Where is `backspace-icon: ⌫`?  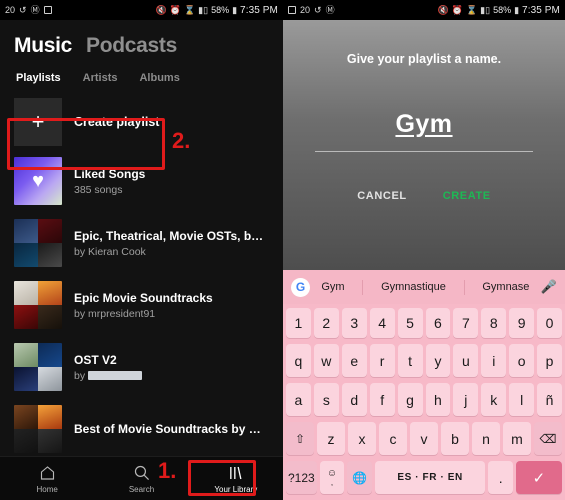
backspace-icon: ⌫ is located at coordinates (548, 438).